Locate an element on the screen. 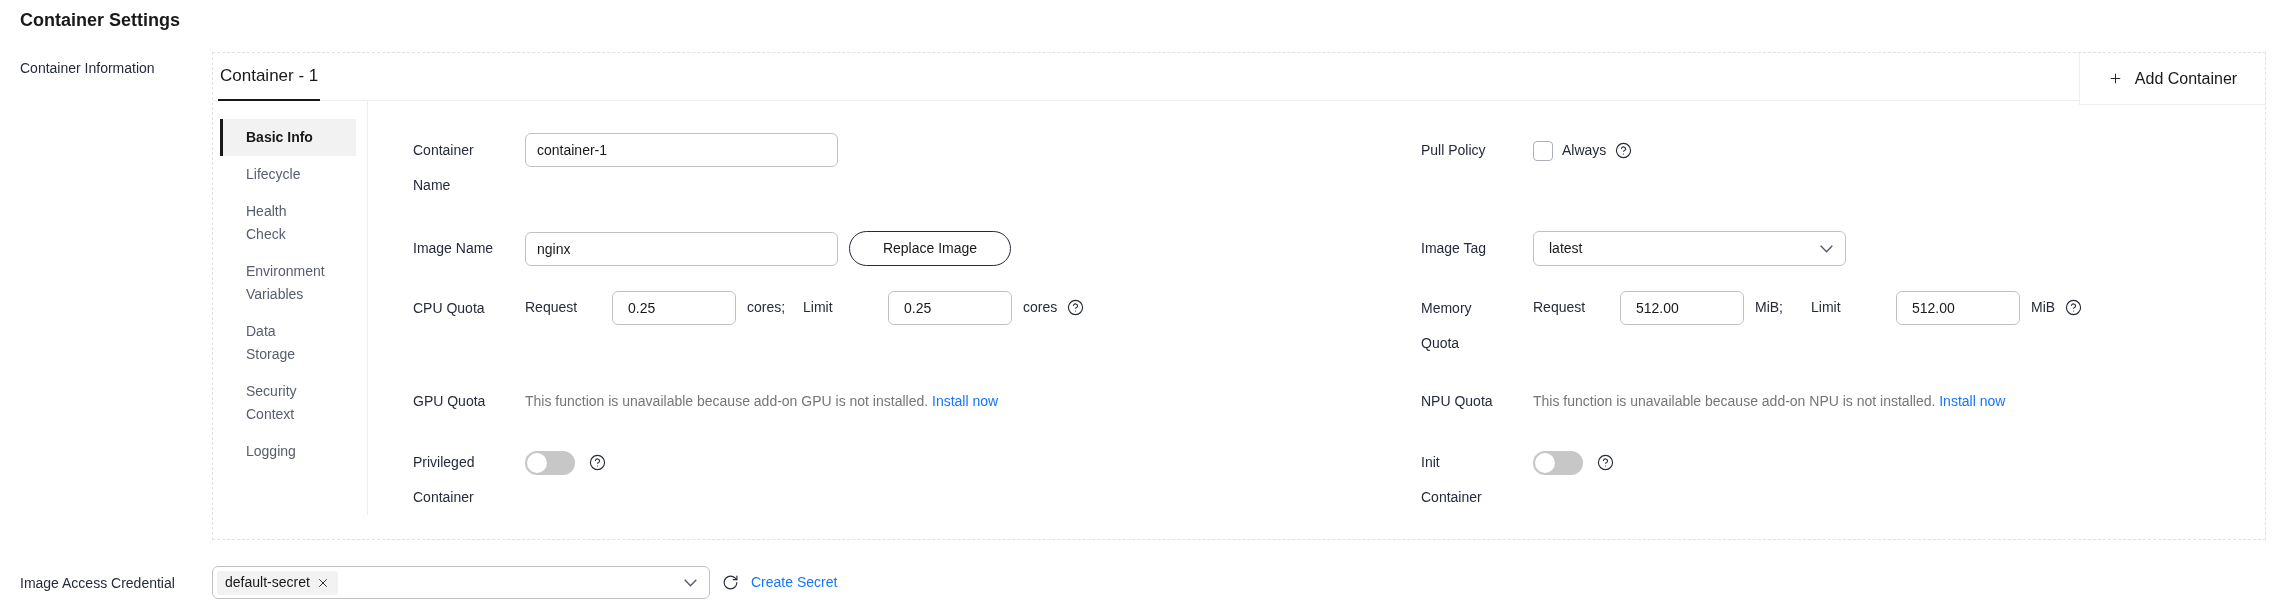 The height and width of the screenshot is (611, 2279). field-label: Image Tag is located at coordinates (1454, 248).